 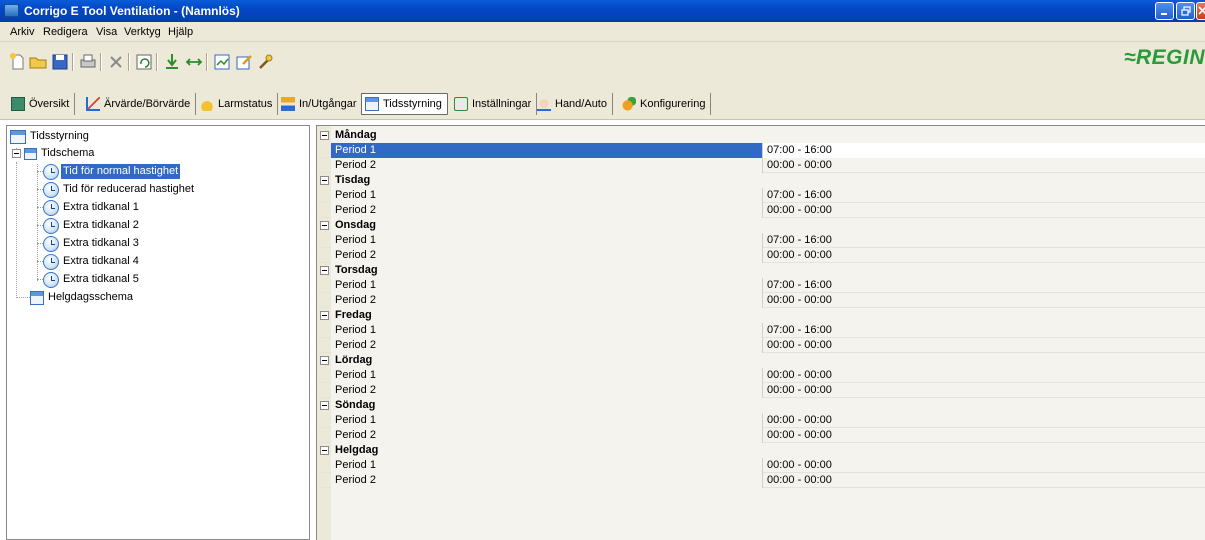 I want to click on tab-oversikt: Översikt, so click(x=42, y=104).